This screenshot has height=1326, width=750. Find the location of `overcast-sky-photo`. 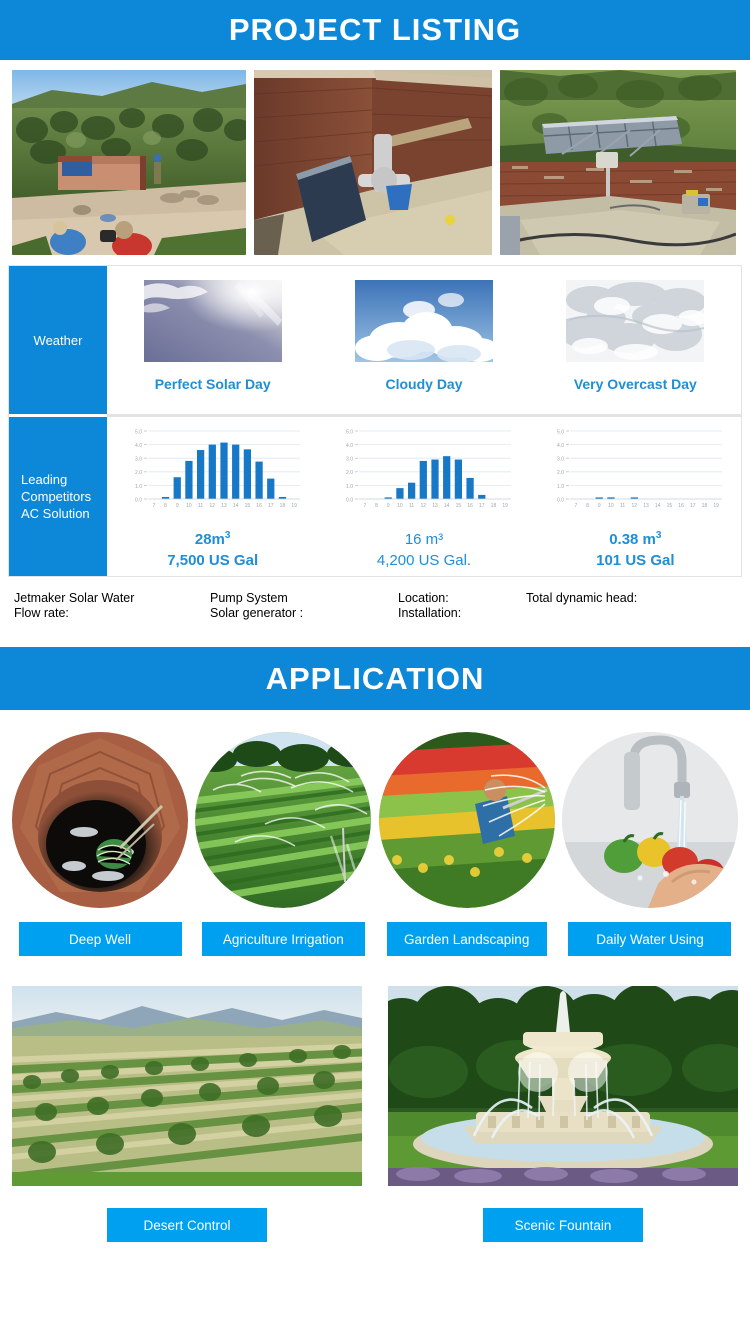

overcast-sky-photo is located at coordinates (635, 321).